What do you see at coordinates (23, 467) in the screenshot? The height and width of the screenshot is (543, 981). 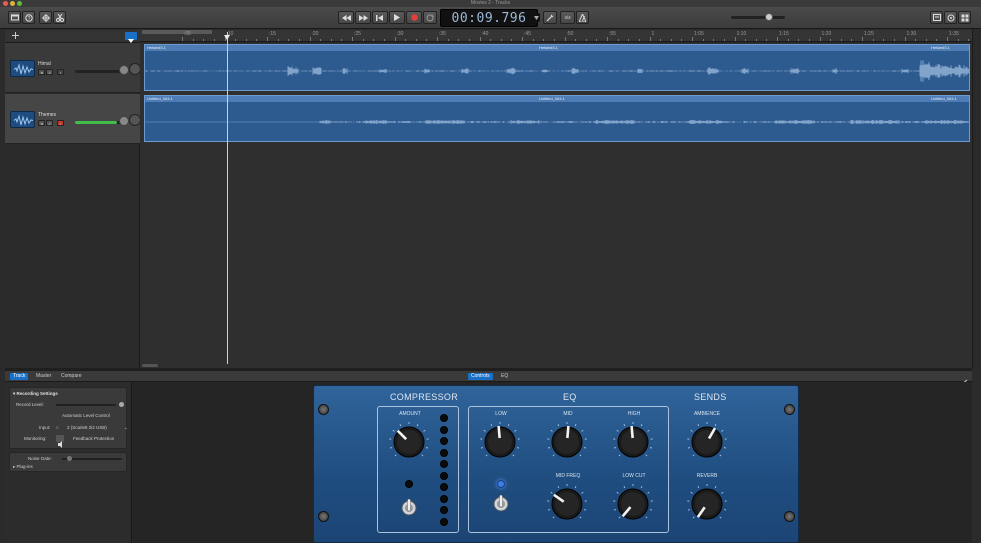 I see `plug-ins-disclosure: ▸ Plug-ins` at bounding box center [23, 467].